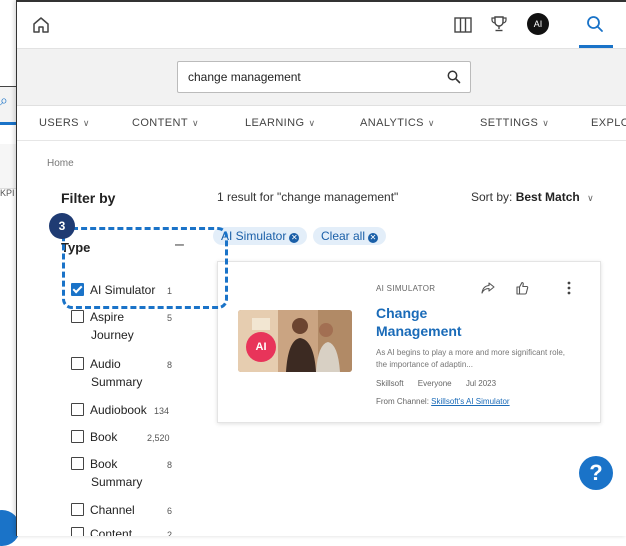  I want to click on more-options-icon, so click(569, 288).